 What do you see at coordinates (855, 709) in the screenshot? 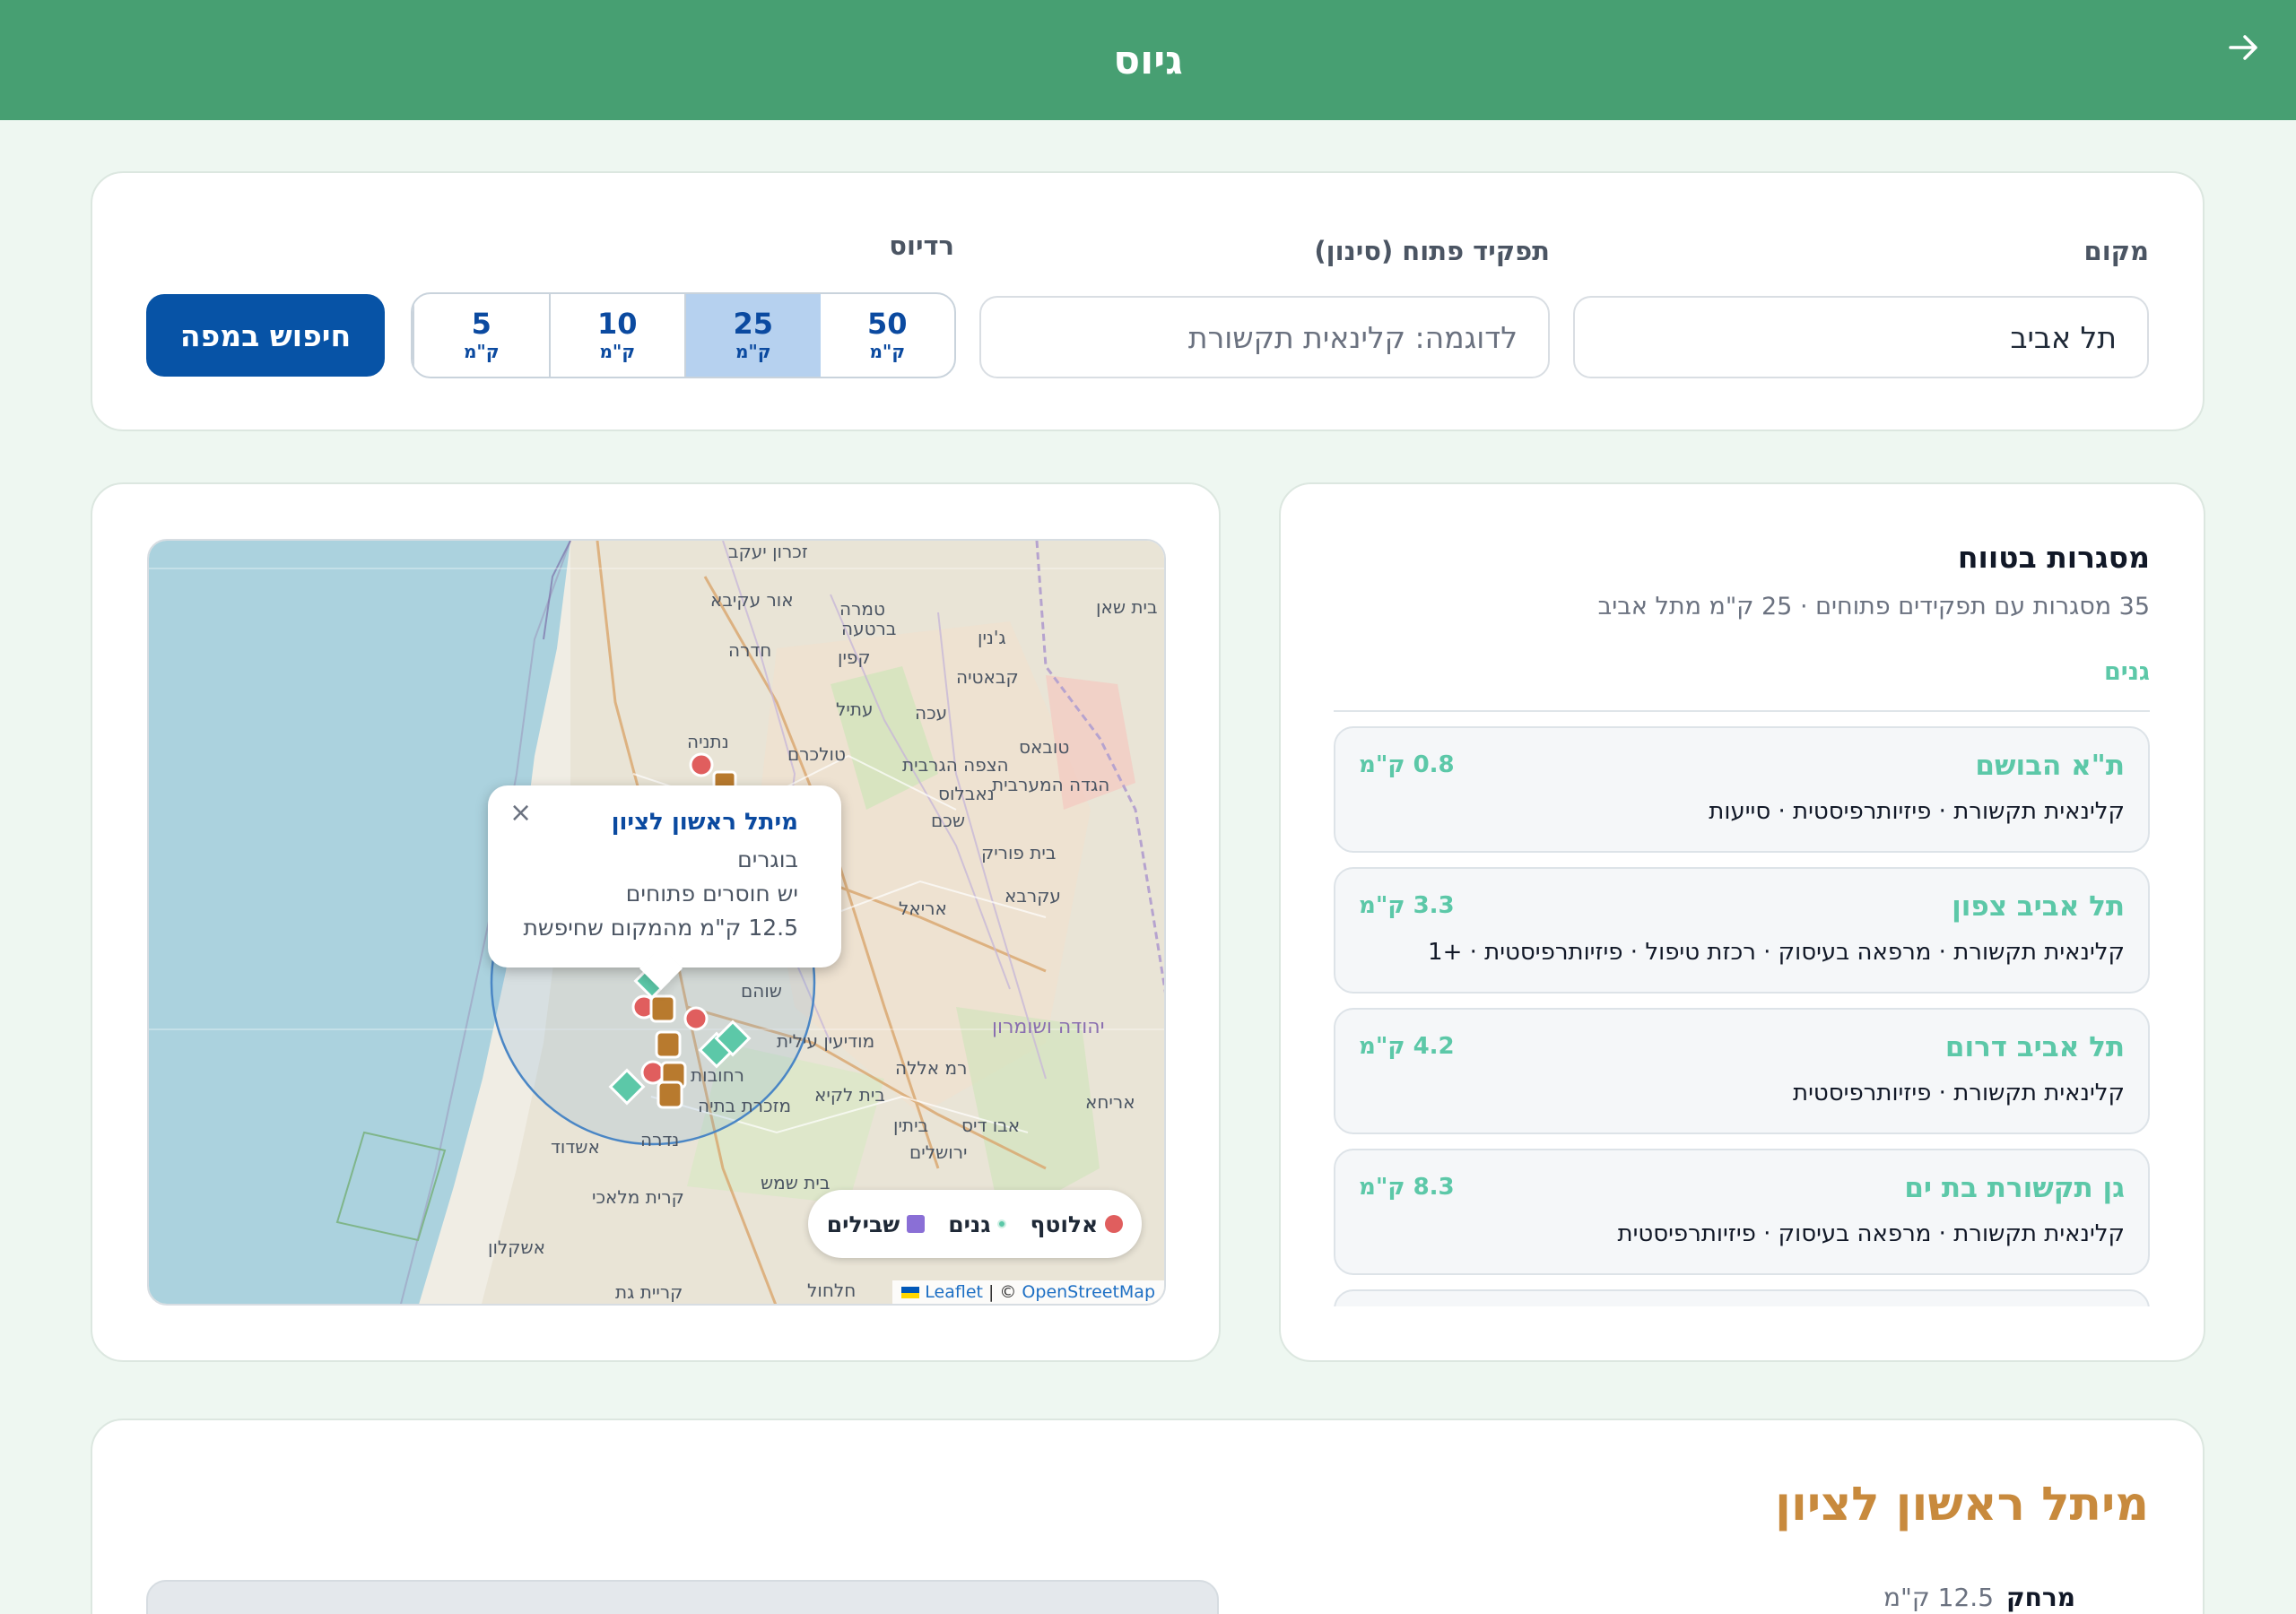
I see `map-place-label: עתיל` at bounding box center [855, 709].